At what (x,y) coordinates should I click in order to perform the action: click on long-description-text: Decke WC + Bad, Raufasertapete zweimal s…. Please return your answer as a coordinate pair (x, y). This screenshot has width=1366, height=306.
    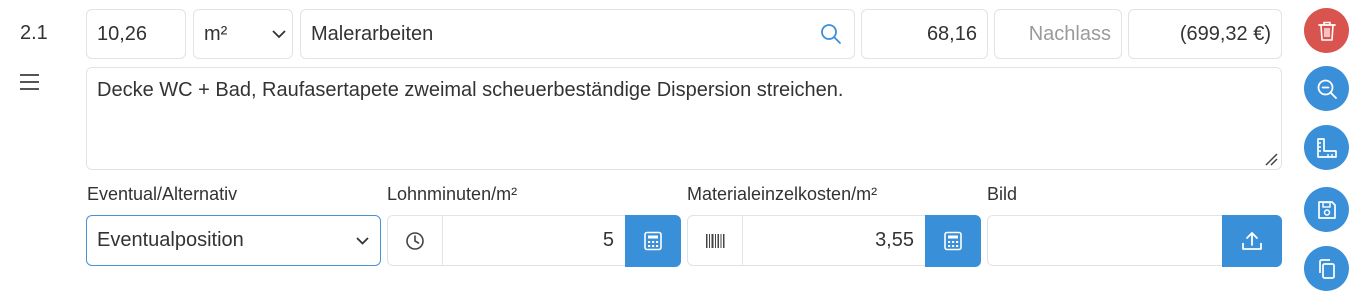
    Looking at the image, I should click on (470, 90).